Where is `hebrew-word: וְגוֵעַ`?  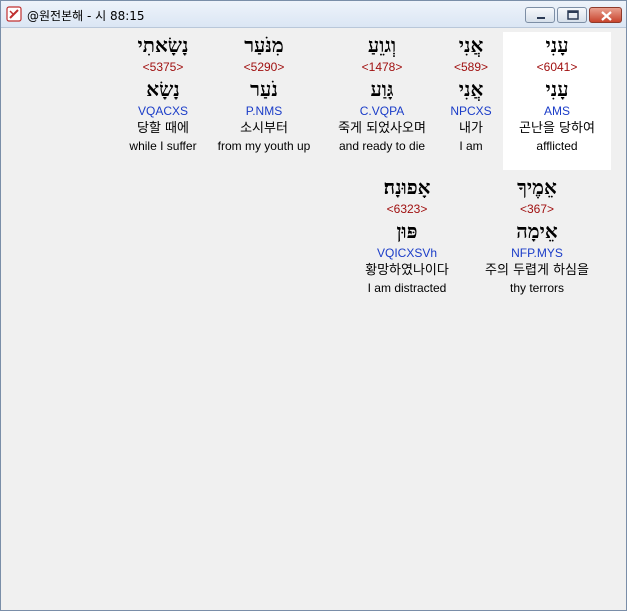 hebrew-word: וְגוֵעַ is located at coordinates (382, 45).